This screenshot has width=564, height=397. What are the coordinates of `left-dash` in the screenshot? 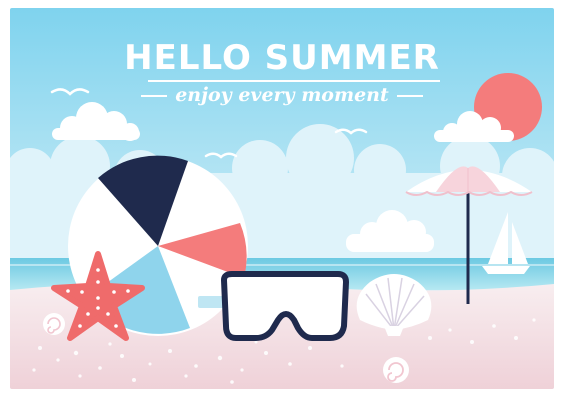 It's located at (154, 96).